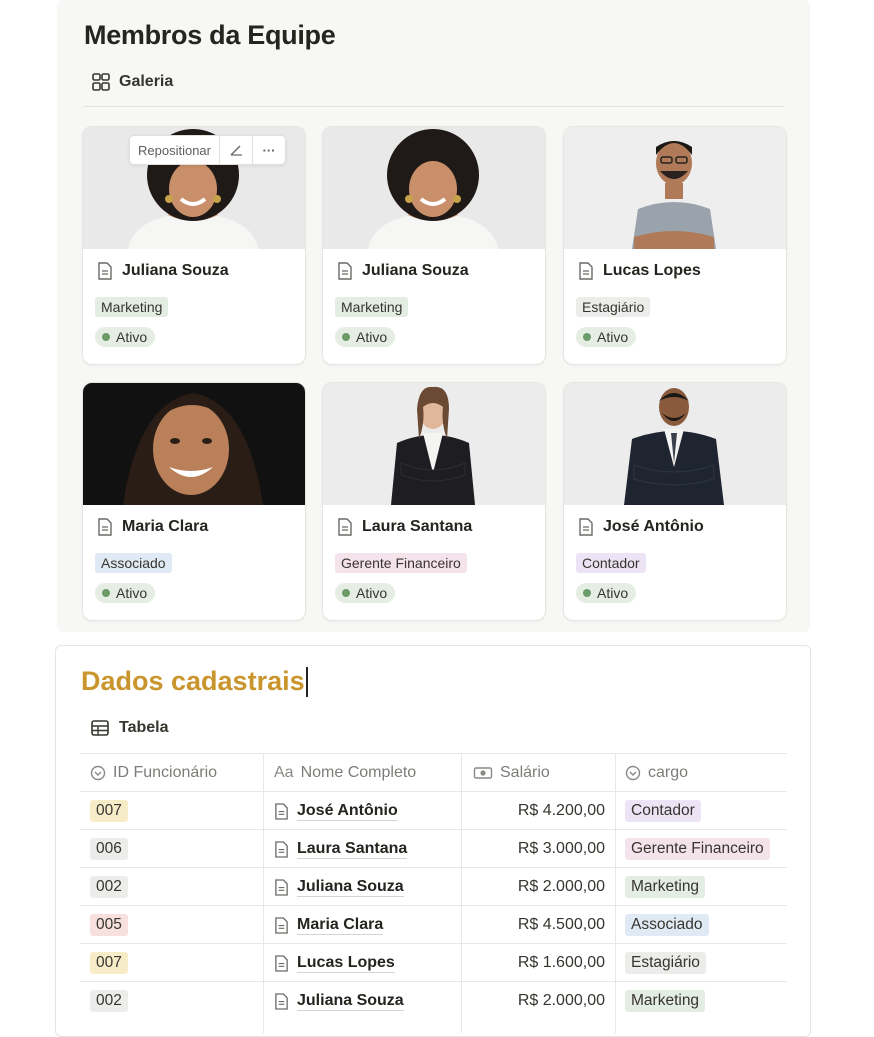 The image size is (874, 1037). I want to click on id-cell: 006, so click(109, 849).